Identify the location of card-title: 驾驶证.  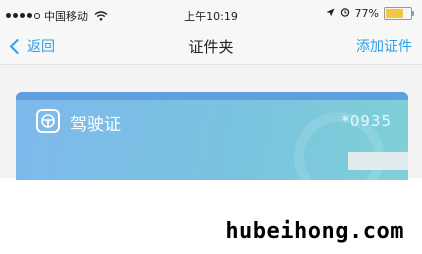
(95, 125).